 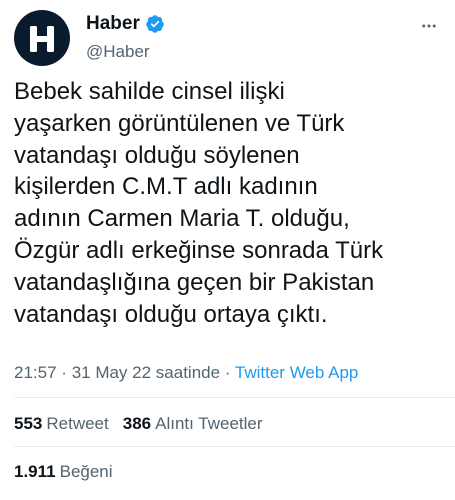 I want to click on avatar, so click(x=42, y=38).